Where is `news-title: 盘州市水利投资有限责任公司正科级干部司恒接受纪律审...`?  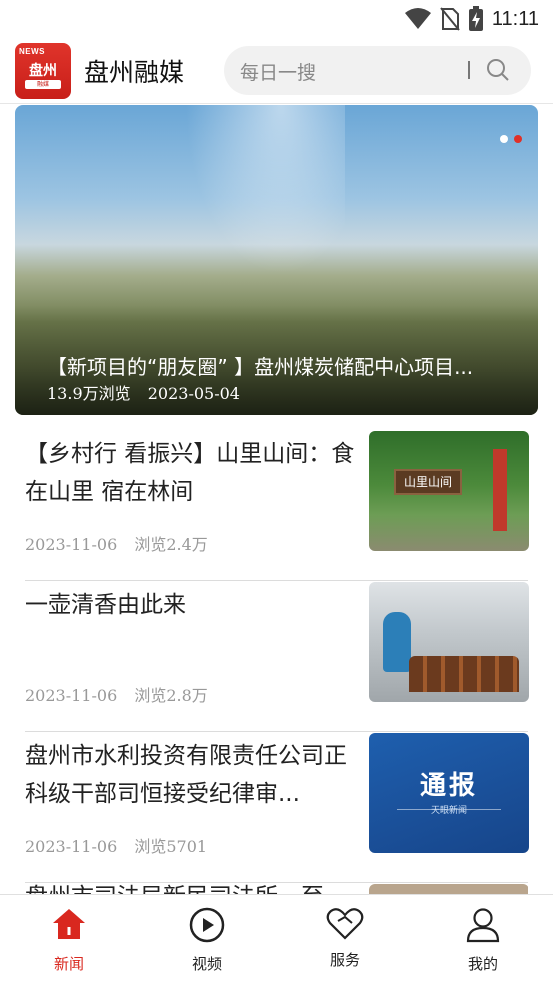 news-title: 盘州市水利投资有限责任公司正科级干部司恒接受纪律审... is located at coordinates (186, 775).